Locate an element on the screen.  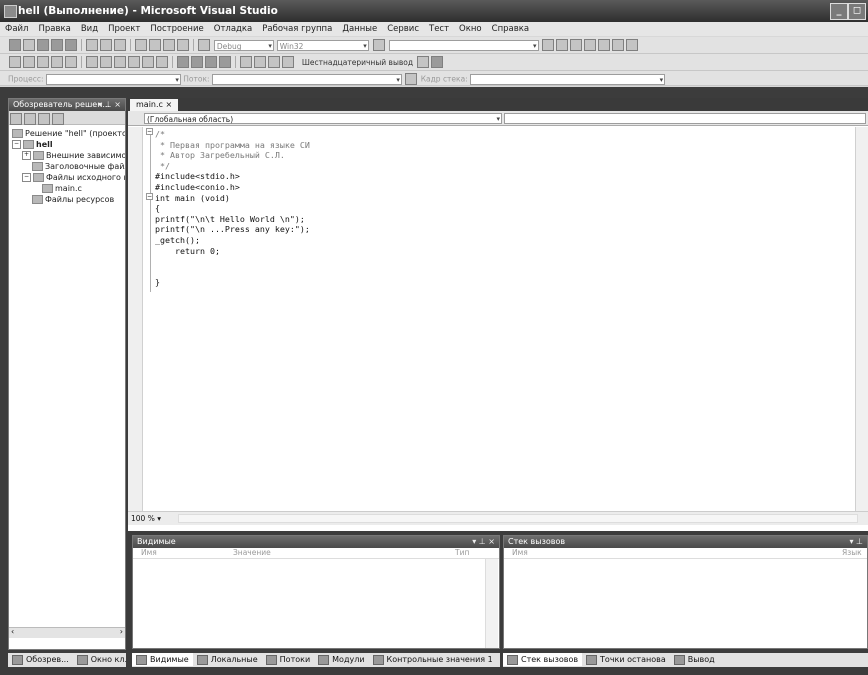
scroll-right-icon: › is located at coordinates (121, 631).